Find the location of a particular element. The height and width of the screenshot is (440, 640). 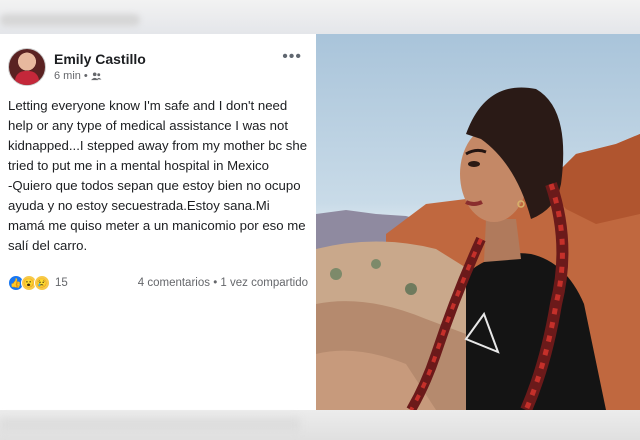

post-meta: 6 min • is located at coordinates (78, 76).